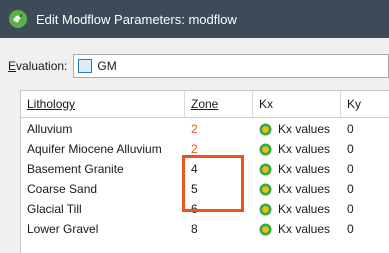  I want to click on evaluation-row: Evaluation: GM, so click(198, 66).